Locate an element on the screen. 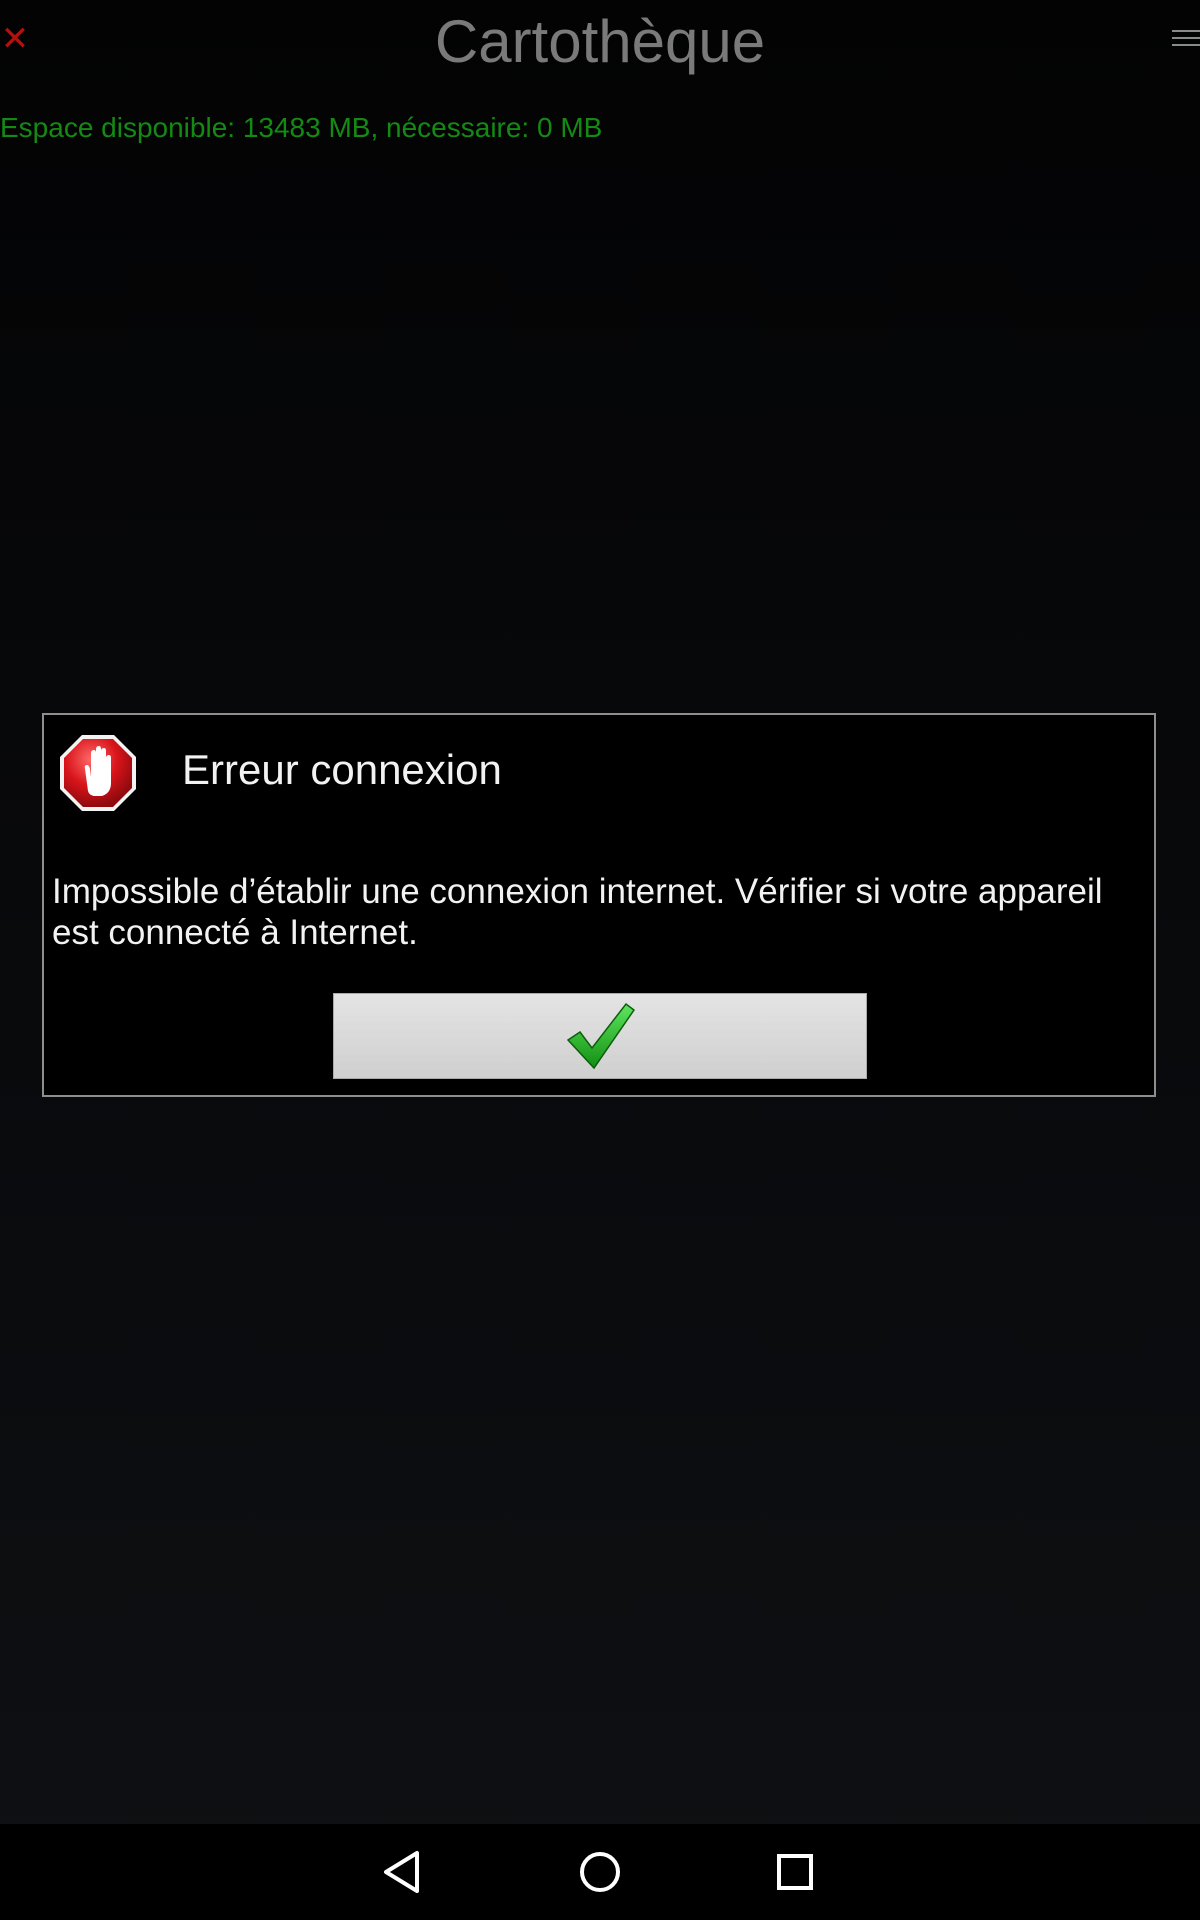 This screenshot has width=1200, height=1920. close-icon: ✕ is located at coordinates (15, 39).